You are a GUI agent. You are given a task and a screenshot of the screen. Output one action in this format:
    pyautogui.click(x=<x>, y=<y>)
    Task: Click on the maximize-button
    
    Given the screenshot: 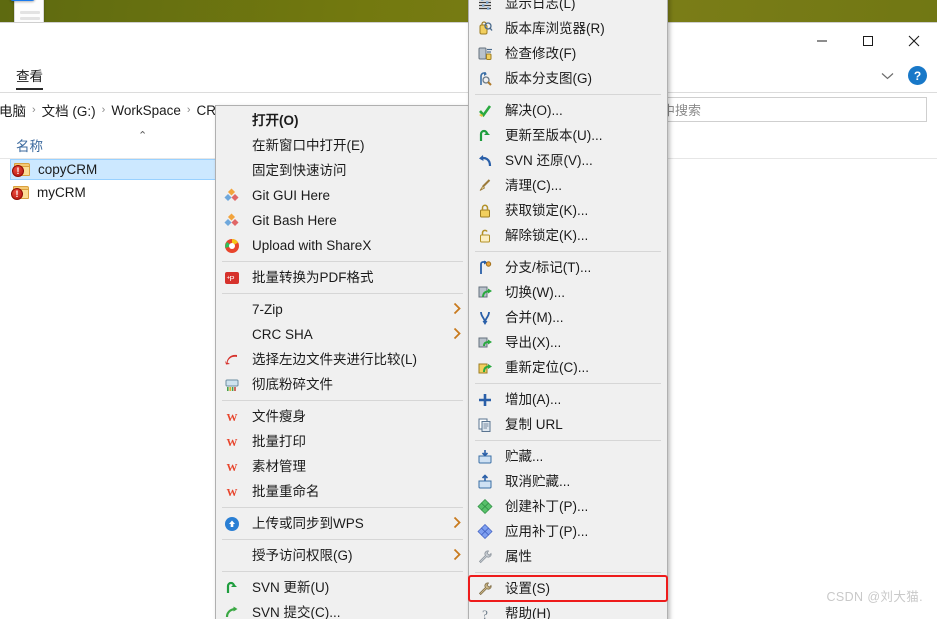 What is the action you would take?
    pyautogui.click(x=868, y=41)
    